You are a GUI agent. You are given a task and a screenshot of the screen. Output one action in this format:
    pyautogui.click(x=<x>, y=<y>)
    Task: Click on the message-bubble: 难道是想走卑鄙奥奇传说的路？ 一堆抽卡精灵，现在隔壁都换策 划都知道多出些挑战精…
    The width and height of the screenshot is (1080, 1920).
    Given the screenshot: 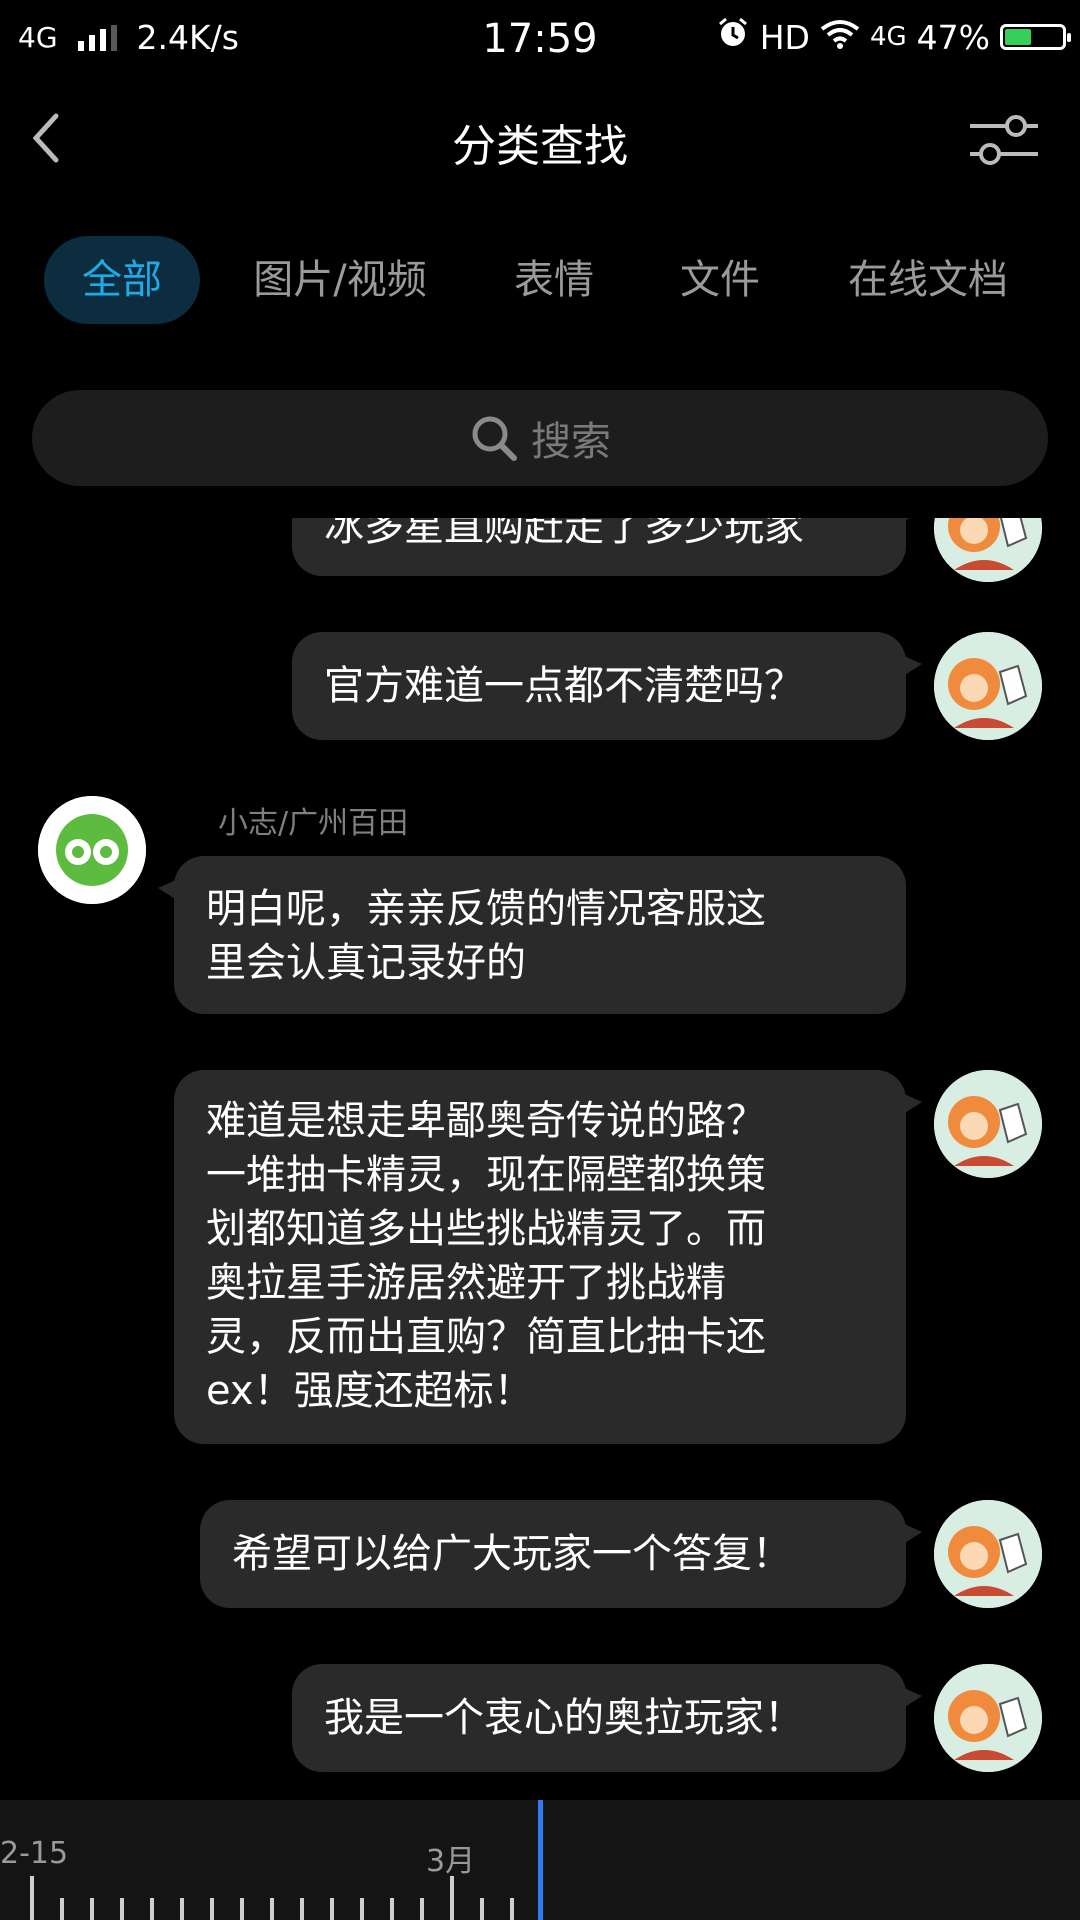 What is the action you would take?
    pyautogui.click(x=548, y=1257)
    